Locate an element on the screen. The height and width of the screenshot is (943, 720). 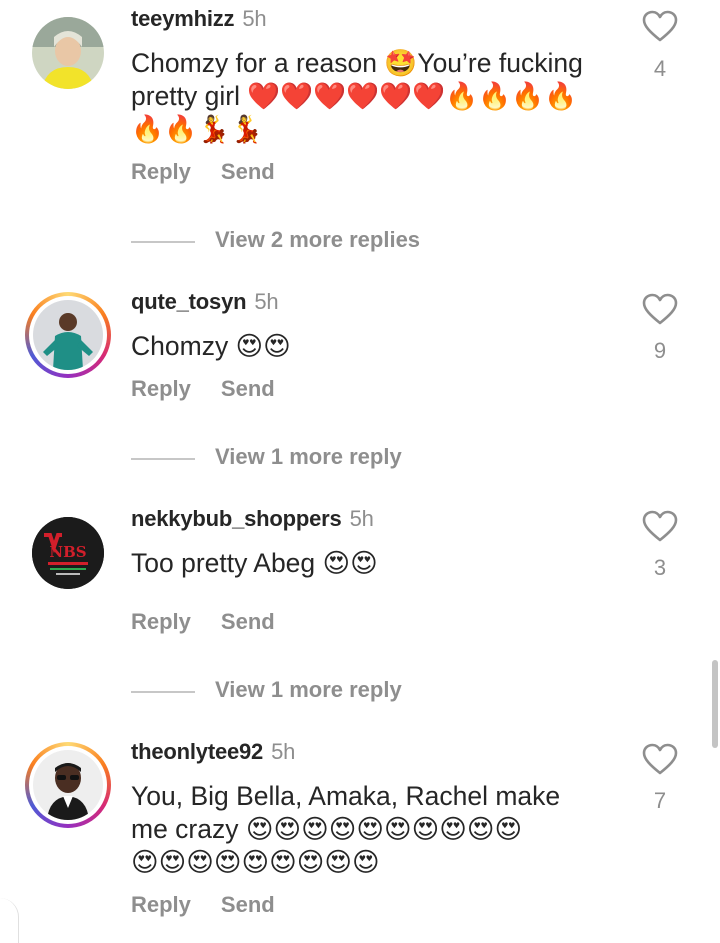
comment-text-line: Too pretty Abeg 😍😍 is located at coordinates (254, 563).